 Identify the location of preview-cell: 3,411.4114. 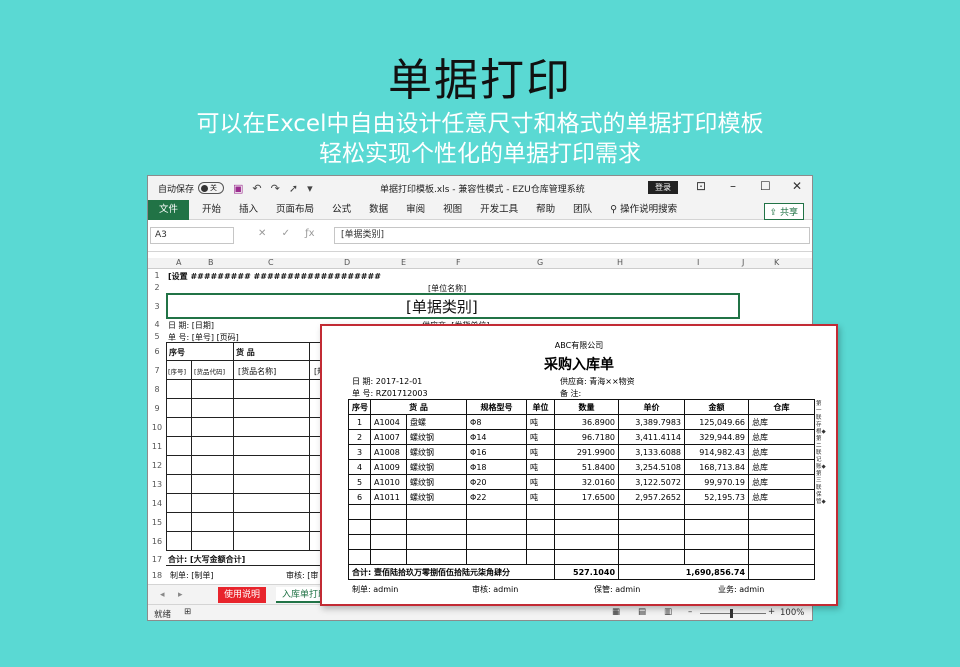
(652, 437).